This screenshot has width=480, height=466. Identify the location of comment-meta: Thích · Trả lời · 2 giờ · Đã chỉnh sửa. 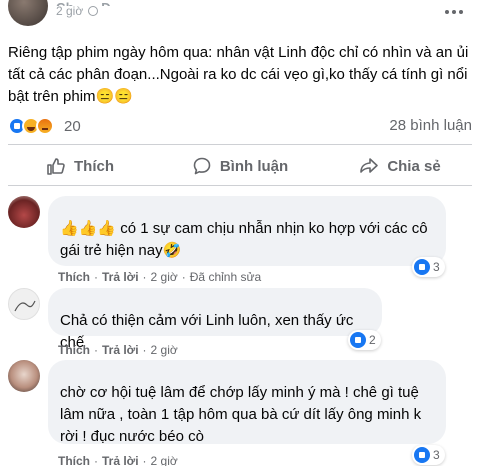
(160, 277).